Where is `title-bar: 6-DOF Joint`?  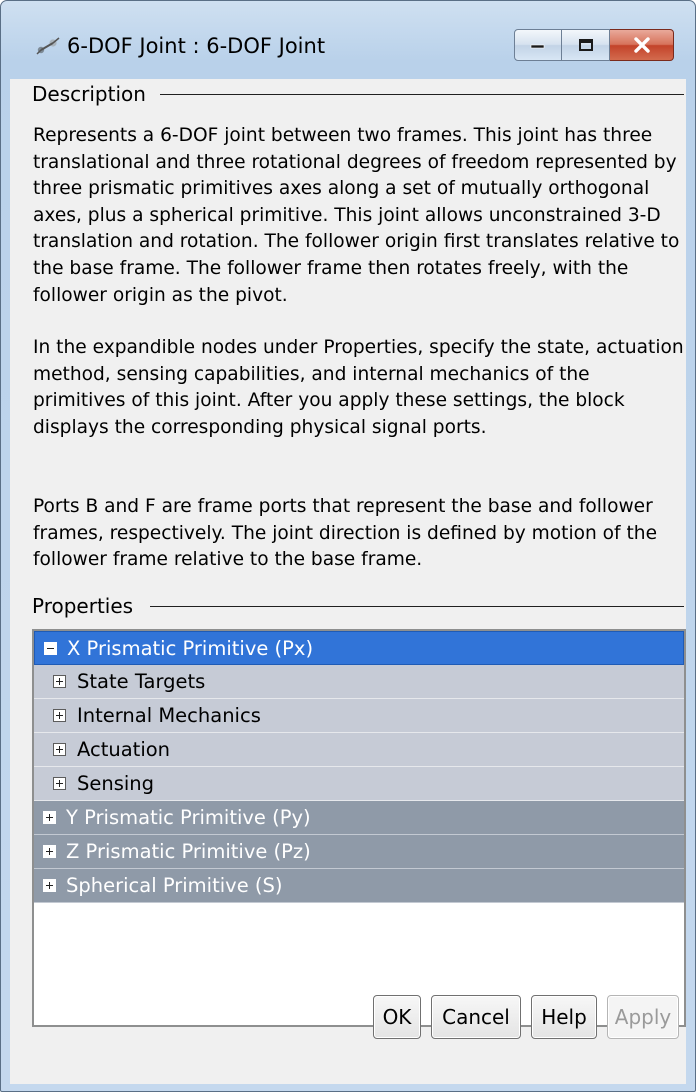 title-bar: 6-DOF Joint is located at coordinates (348, 40).